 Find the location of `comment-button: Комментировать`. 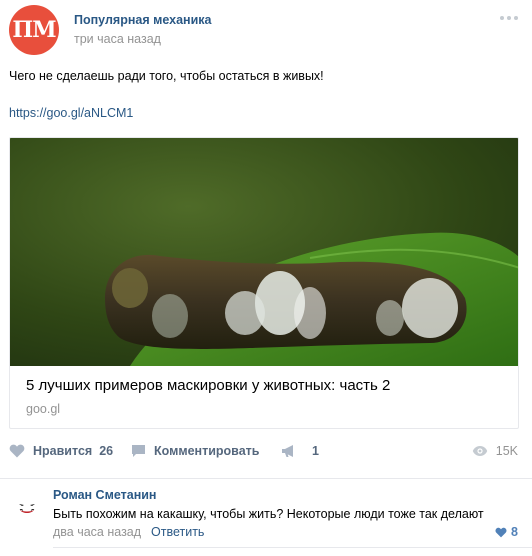

comment-button: Комментировать is located at coordinates (195, 451).